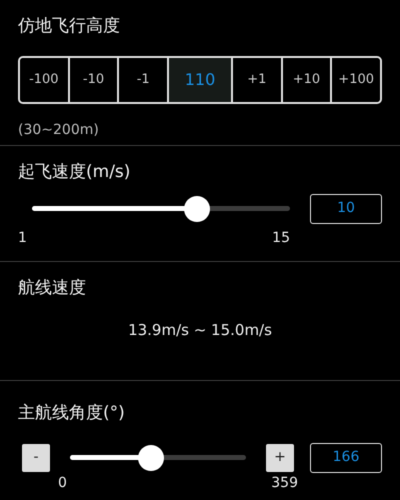 The image size is (400, 500). What do you see at coordinates (62, 483) in the screenshot?
I see `min-label: 0` at bounding box center [62, 483].